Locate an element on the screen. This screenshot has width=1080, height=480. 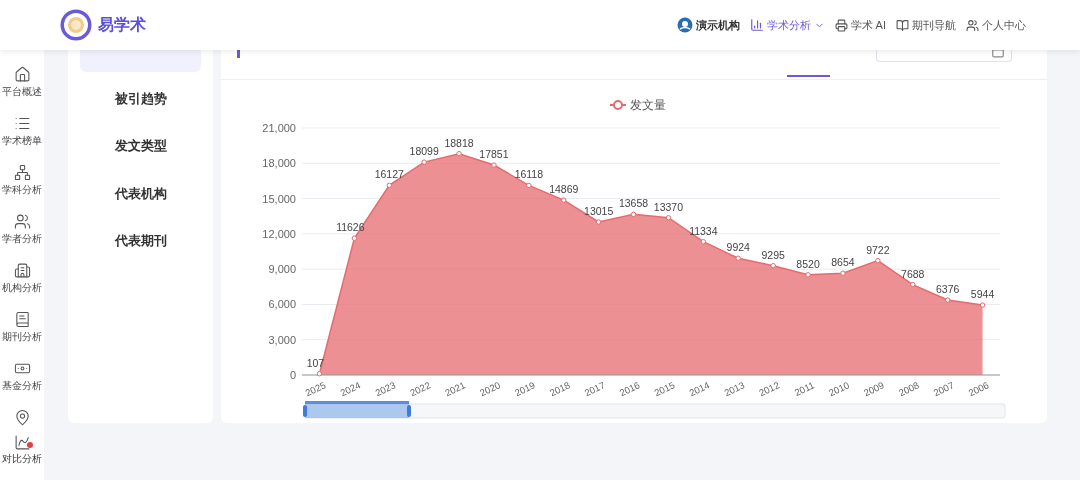
x-axis-label: 2010 is located at coordinates (839, 389).